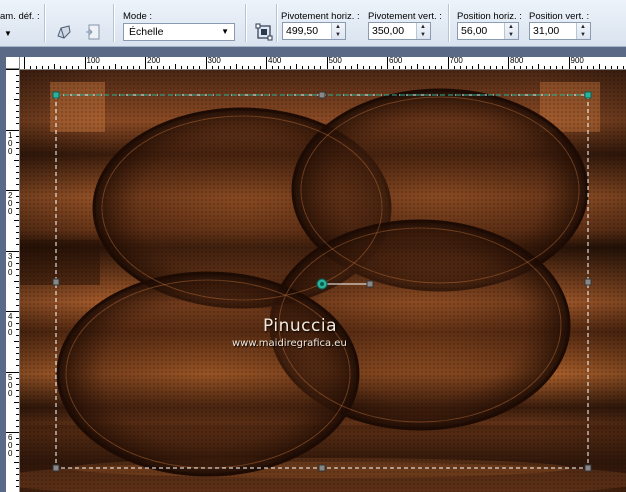 Image resolution: width=626 pixels, height=492 pixels. I want to click on pivot-v-label: Pivotement vert. :, so click(405, 16).